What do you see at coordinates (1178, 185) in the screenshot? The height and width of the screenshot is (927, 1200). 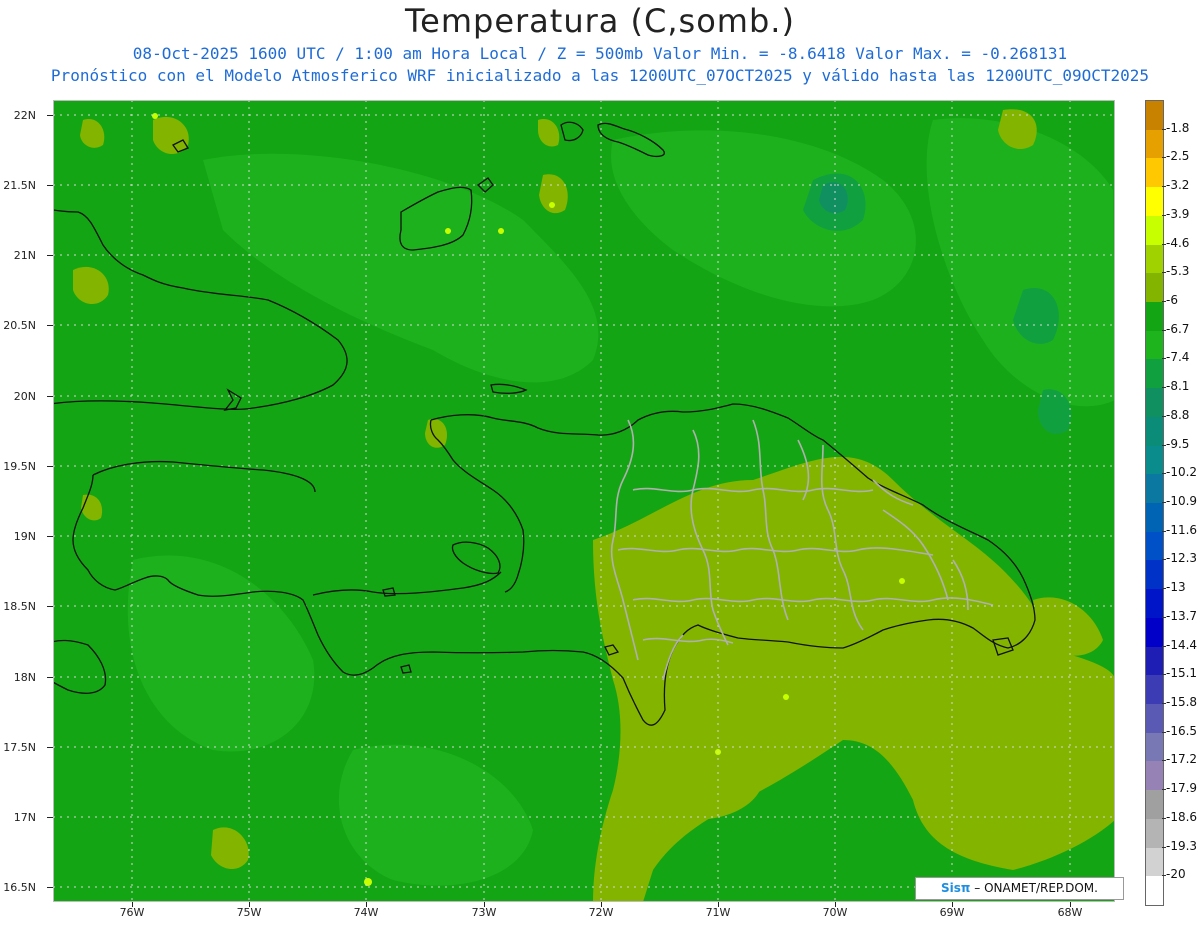 I see `colorbar-label: -3.2` at bounding box center [1178, 185].